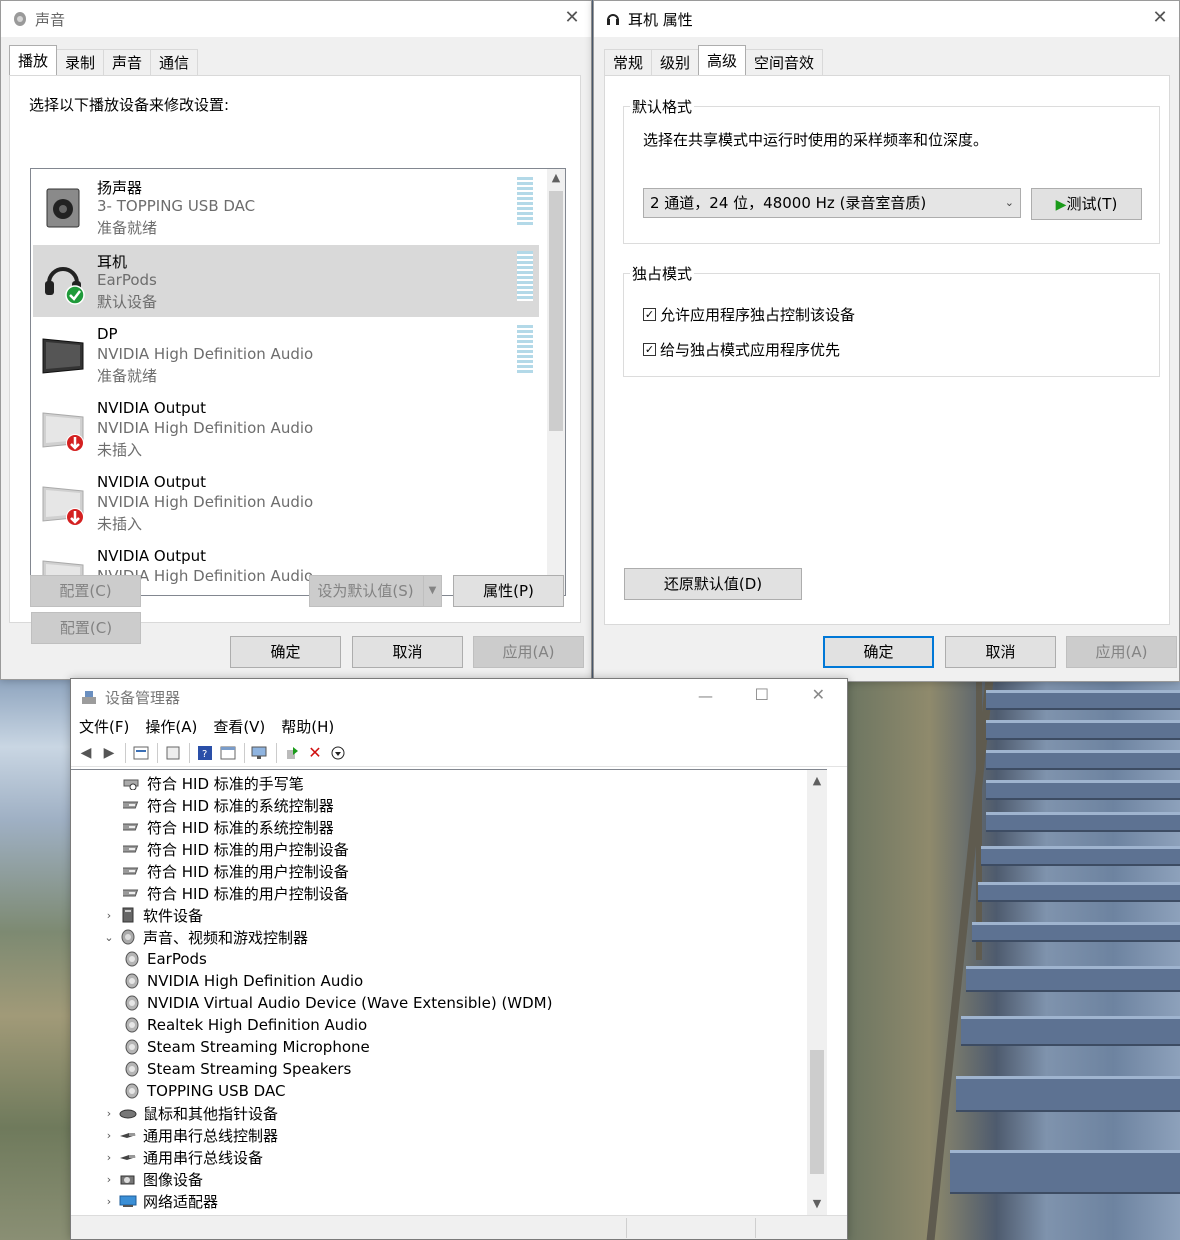 This screenshot has height=1240, width=1180. I want to click on playback-device-item: 耳机 EarPods 默认设备, so click(286, 281).